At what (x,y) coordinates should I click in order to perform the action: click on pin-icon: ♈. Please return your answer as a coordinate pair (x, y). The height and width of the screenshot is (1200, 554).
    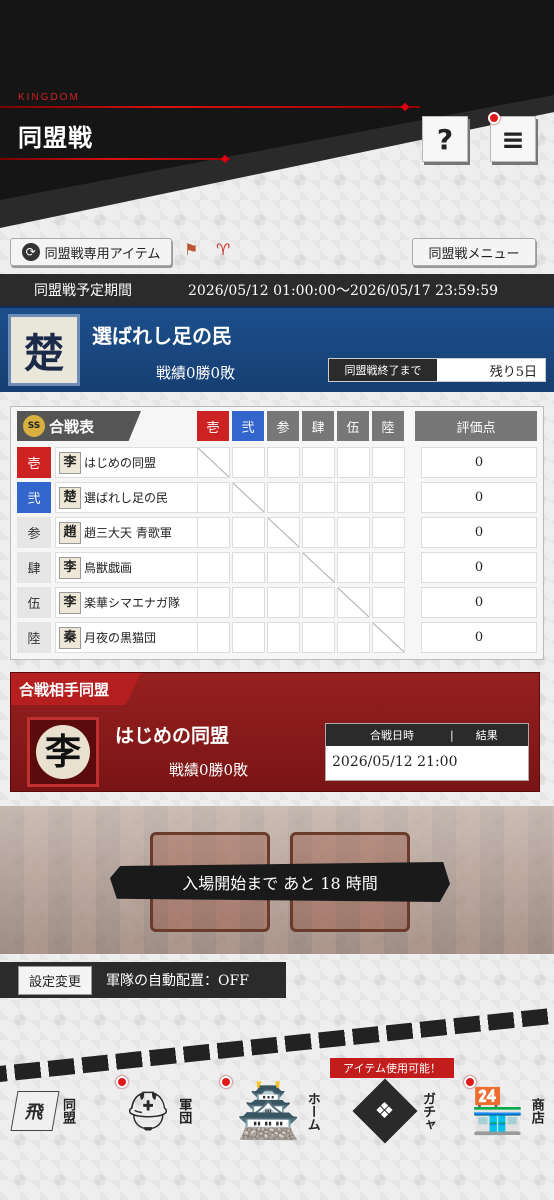
    Looking at the image, I should click on (226, 250).